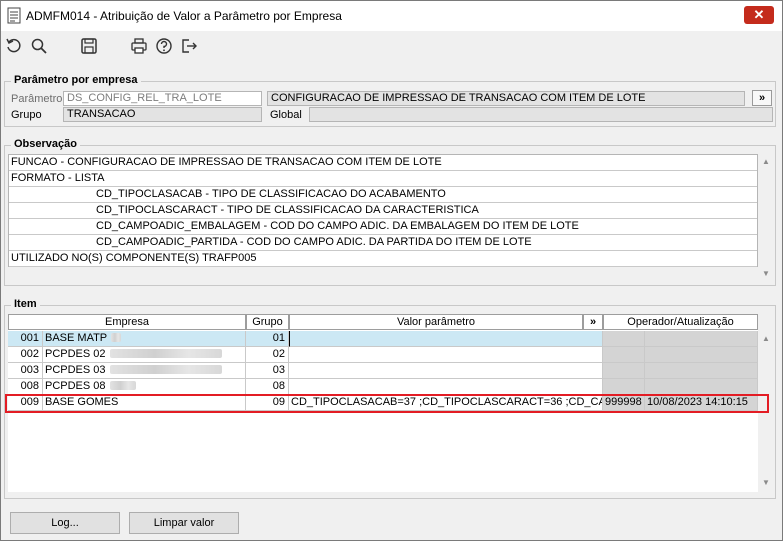  What do you see at coordinates (45, 144) in the screenshot?
I see `observacao-section-title: Observação` at bounding box center [45, 144].